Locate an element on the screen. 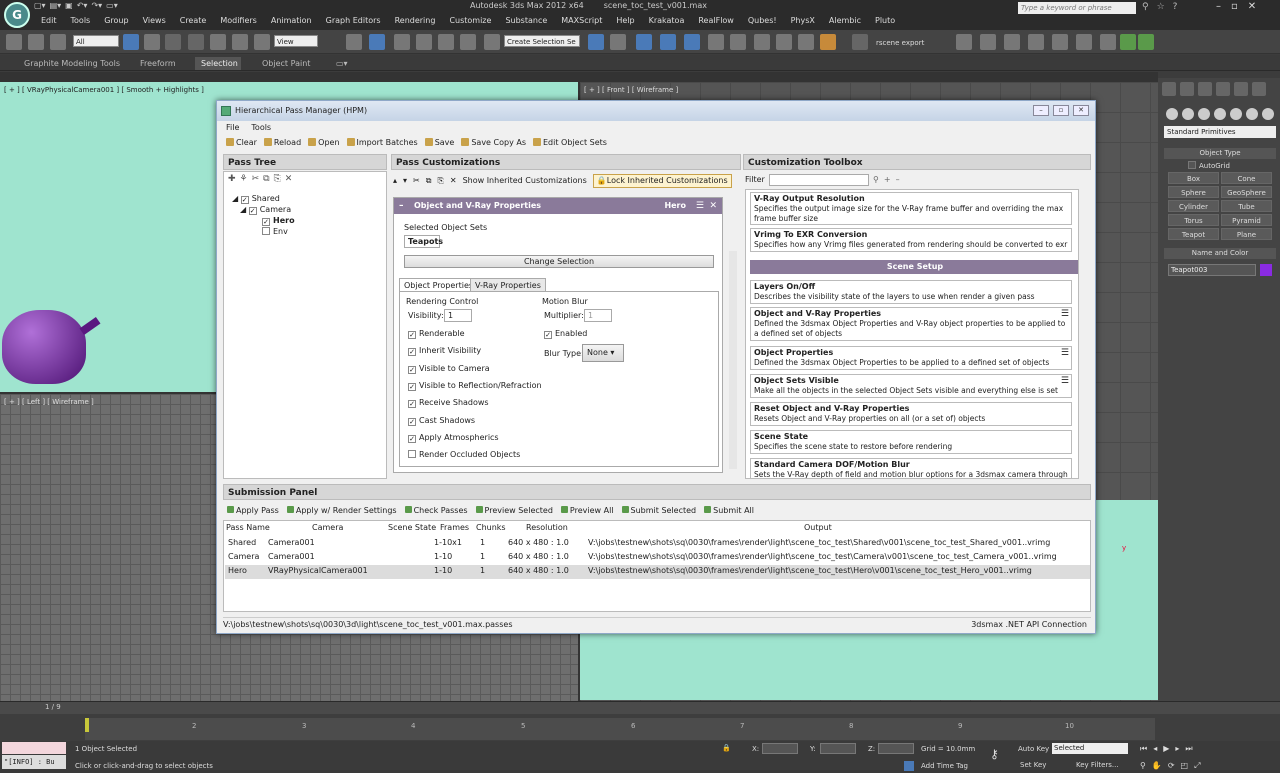  menu-help: Help is located at coordinates (625, 22).